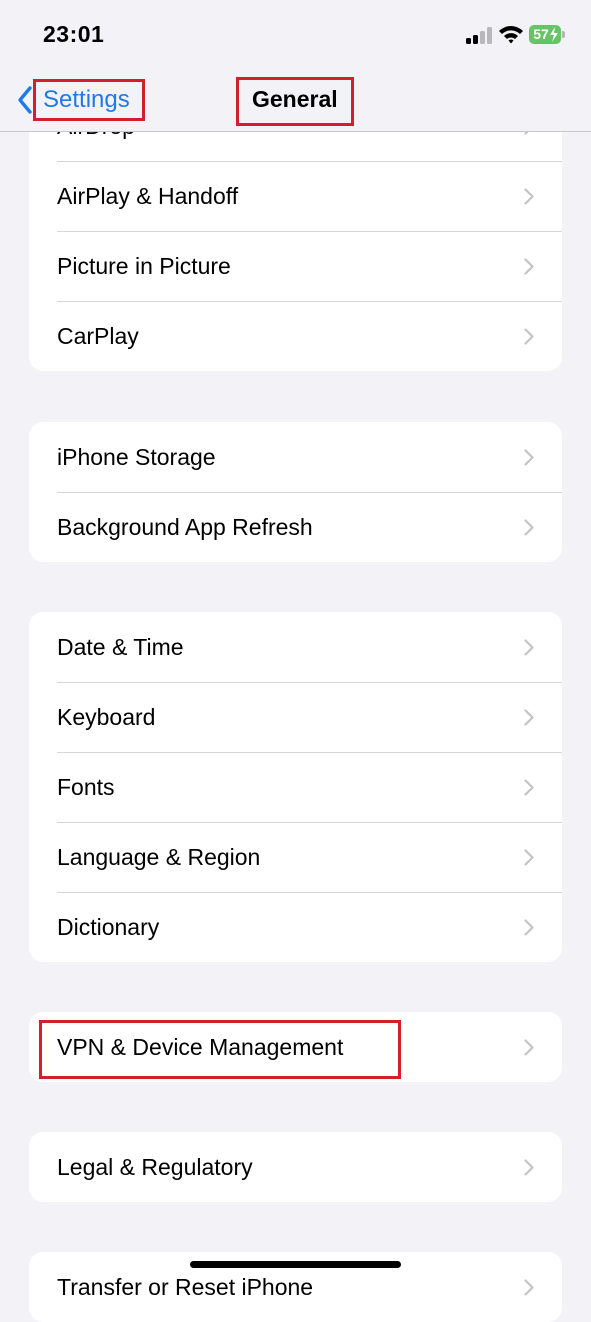 This screenshot has height=1322, width=591. Describe the element at coordinates (108, 926) in the screenshot. I see `row-label: Dictionary` at that location.